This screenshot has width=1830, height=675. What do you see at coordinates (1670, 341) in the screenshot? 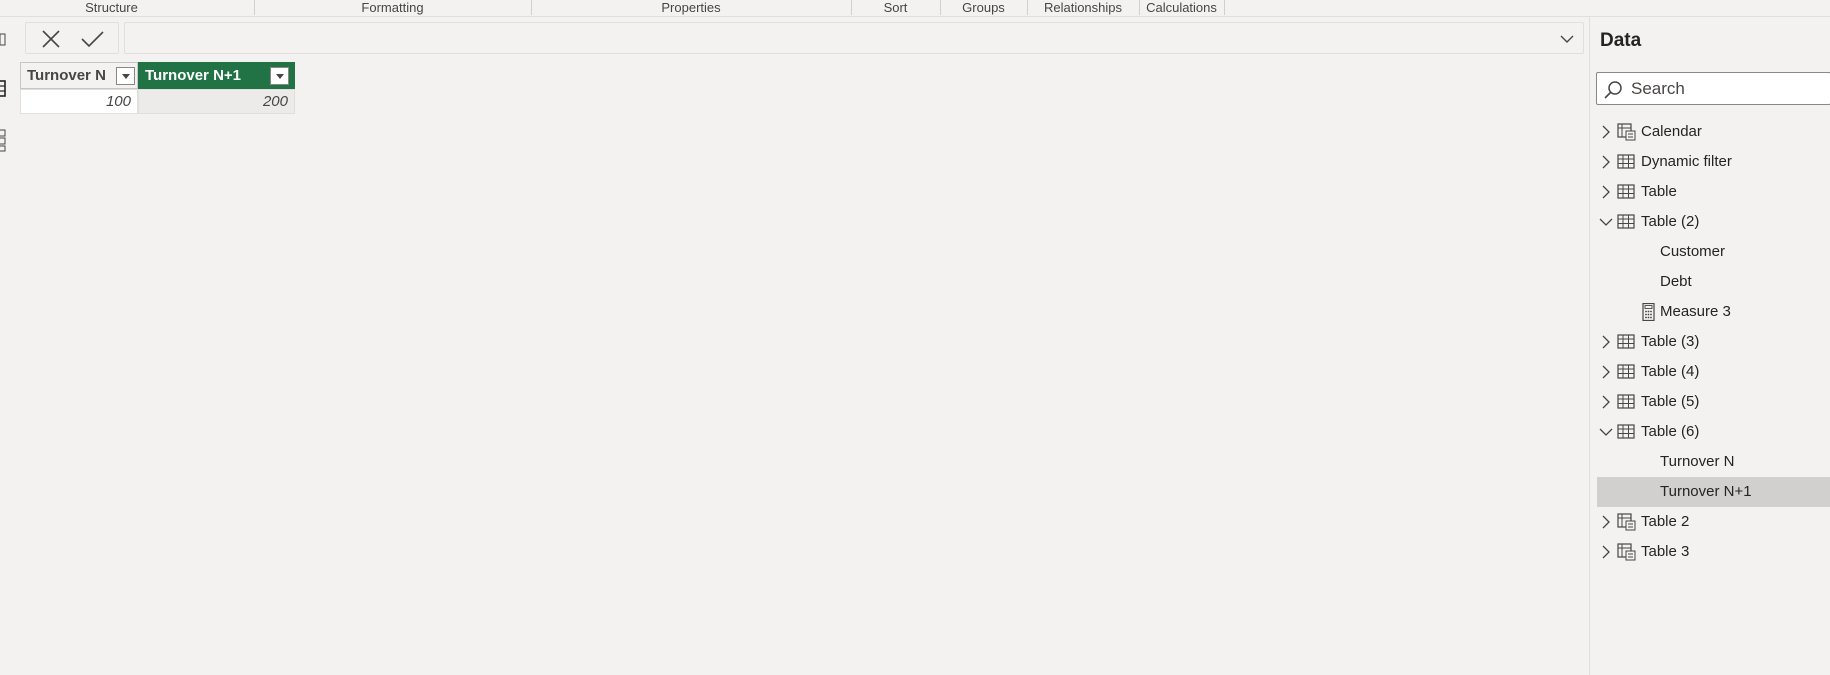
I see `tree-item-label: Table (3)` at bounding box center [1670, 341].